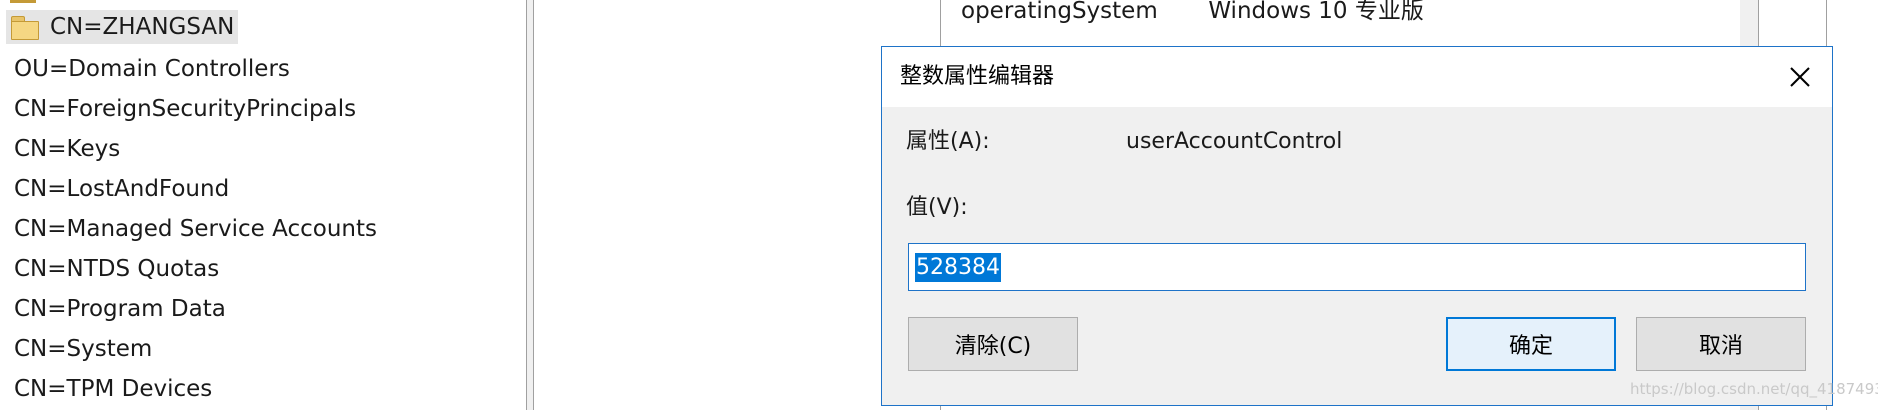  What do you see at coordinates (1192, 12) in the screenshot?
I see `attribute-row: operatingSystem Windows 10 专业版` at bounding box center [1192, 12].